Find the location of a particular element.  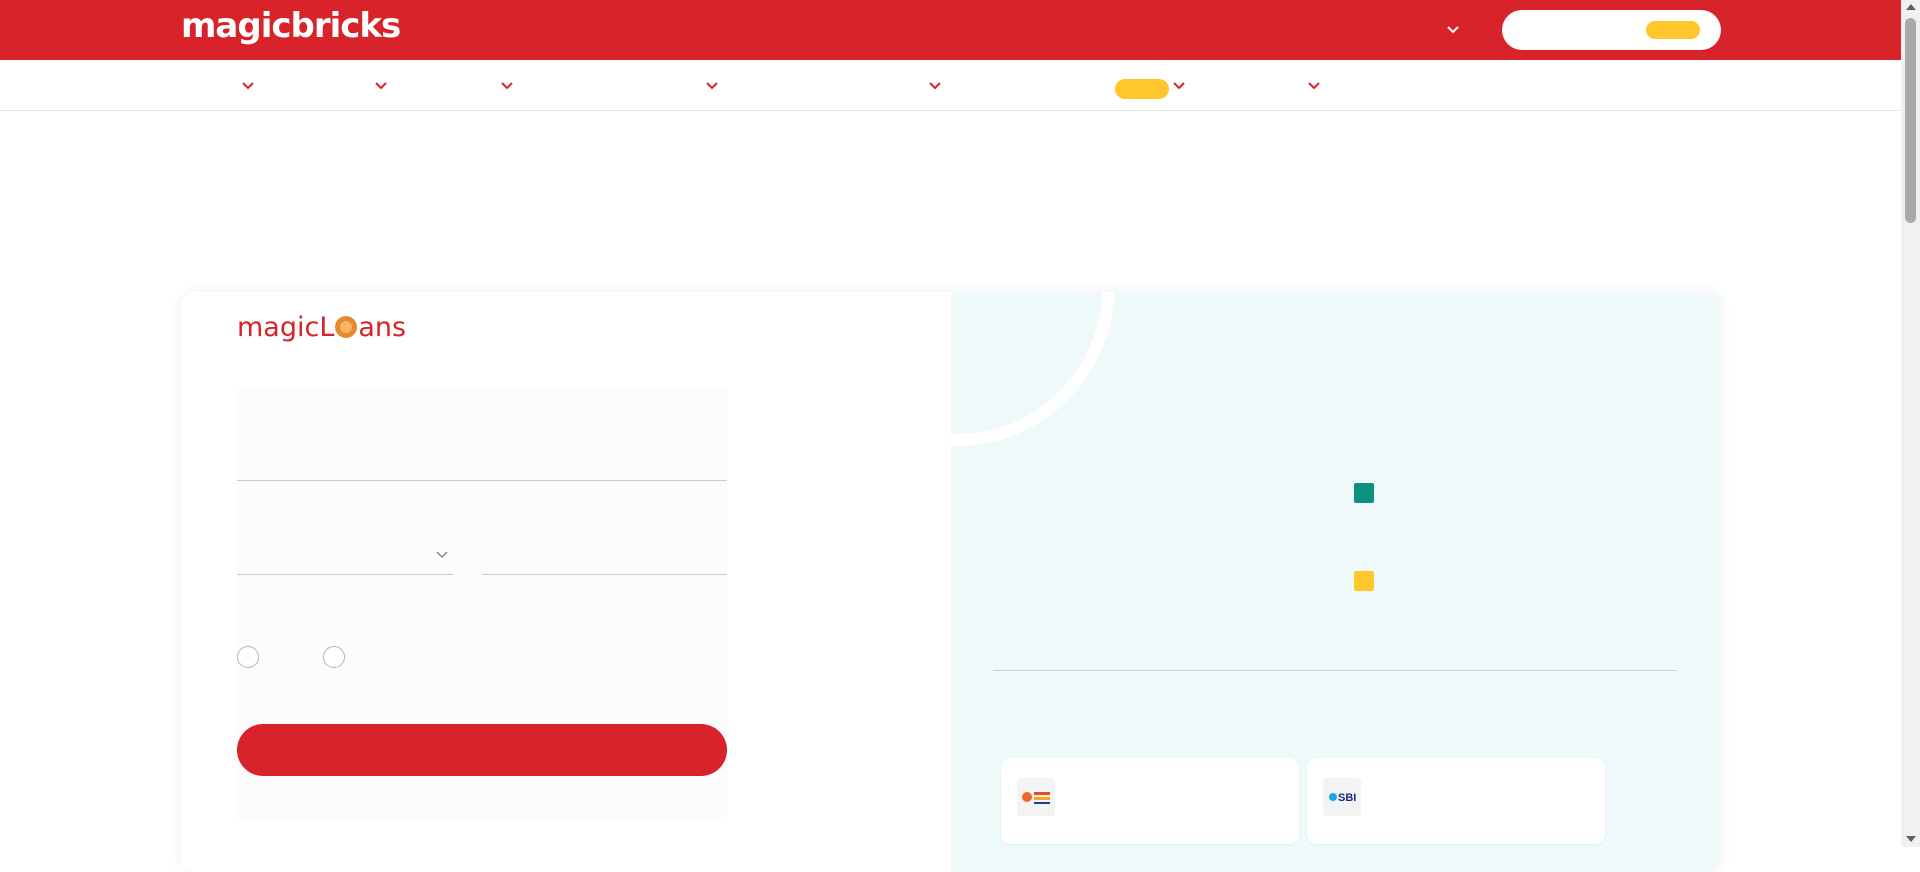

svg-text: SBI is located at coordinates (1347, 798).